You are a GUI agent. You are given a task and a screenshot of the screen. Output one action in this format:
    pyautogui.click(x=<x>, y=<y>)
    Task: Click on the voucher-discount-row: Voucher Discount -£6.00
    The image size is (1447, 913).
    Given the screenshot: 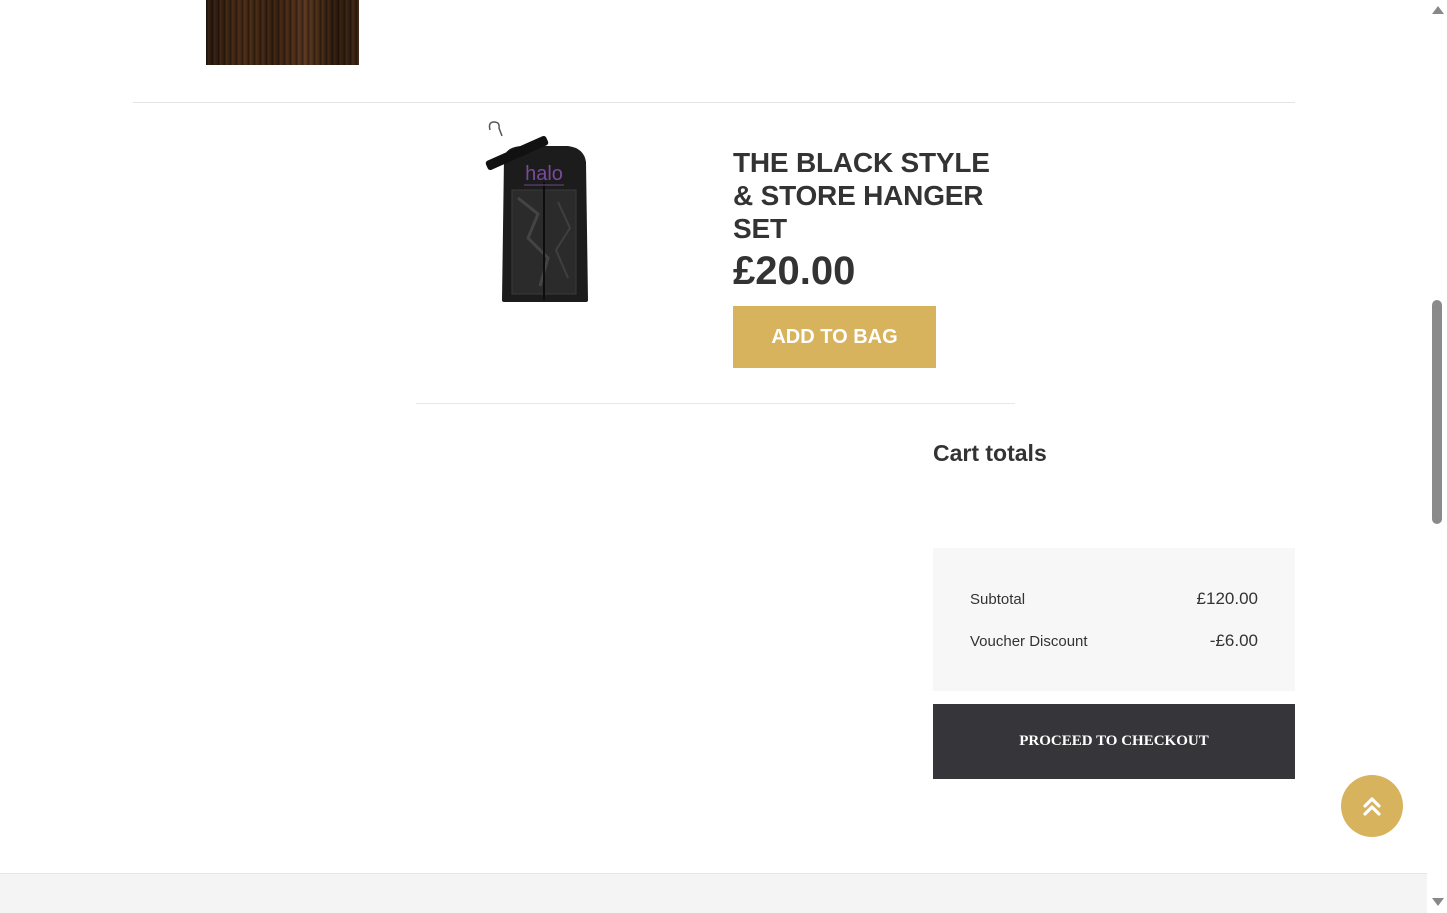 What is the action you would take?
    pyautogui.click(x=1114, y=641)
    